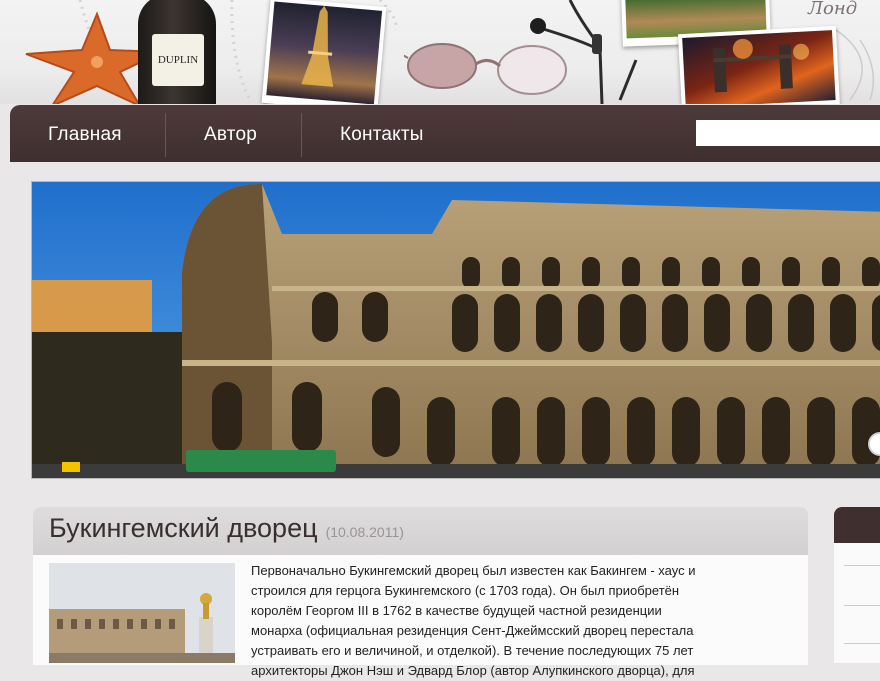  I want to click on search-input, so click(788, 133).